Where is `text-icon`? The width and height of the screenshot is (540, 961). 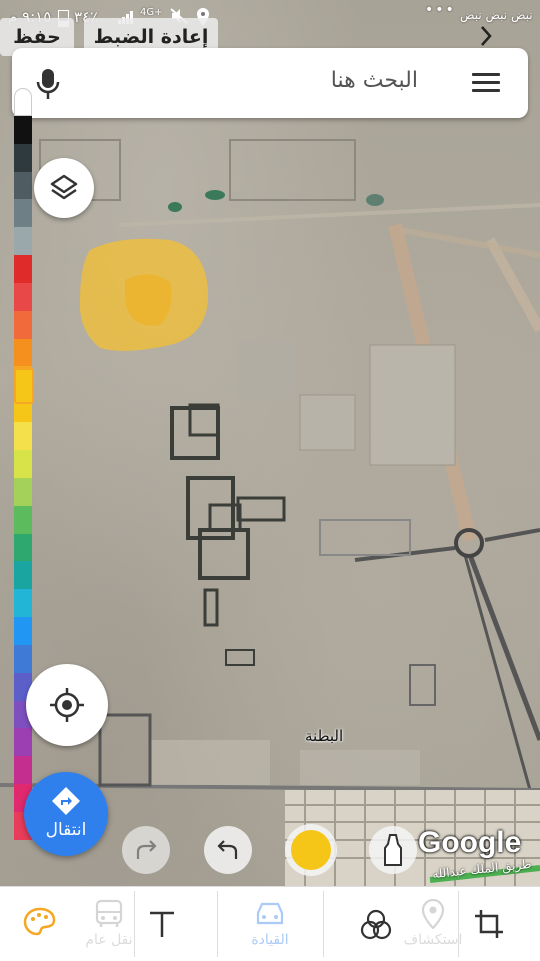 text-icon is located at coordinates (162, 924).